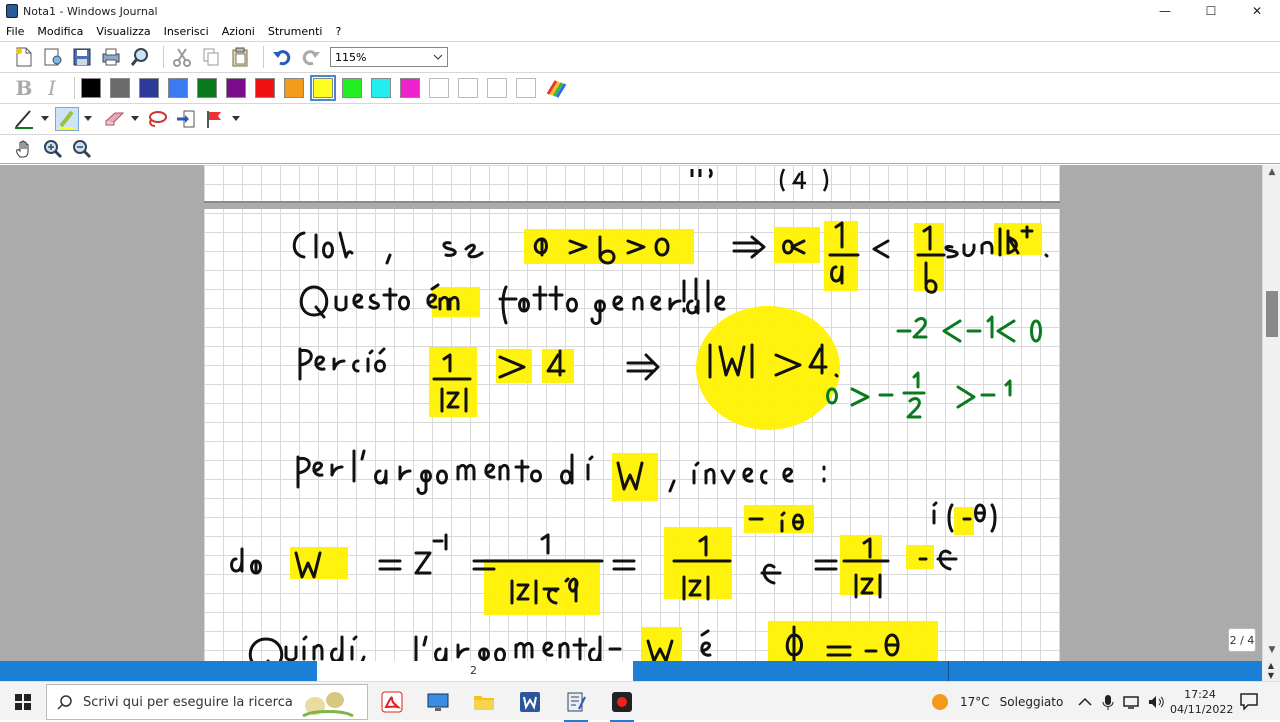 The image size is (1280, 722). I want to click on menu-help: ?, so click(338, 31).